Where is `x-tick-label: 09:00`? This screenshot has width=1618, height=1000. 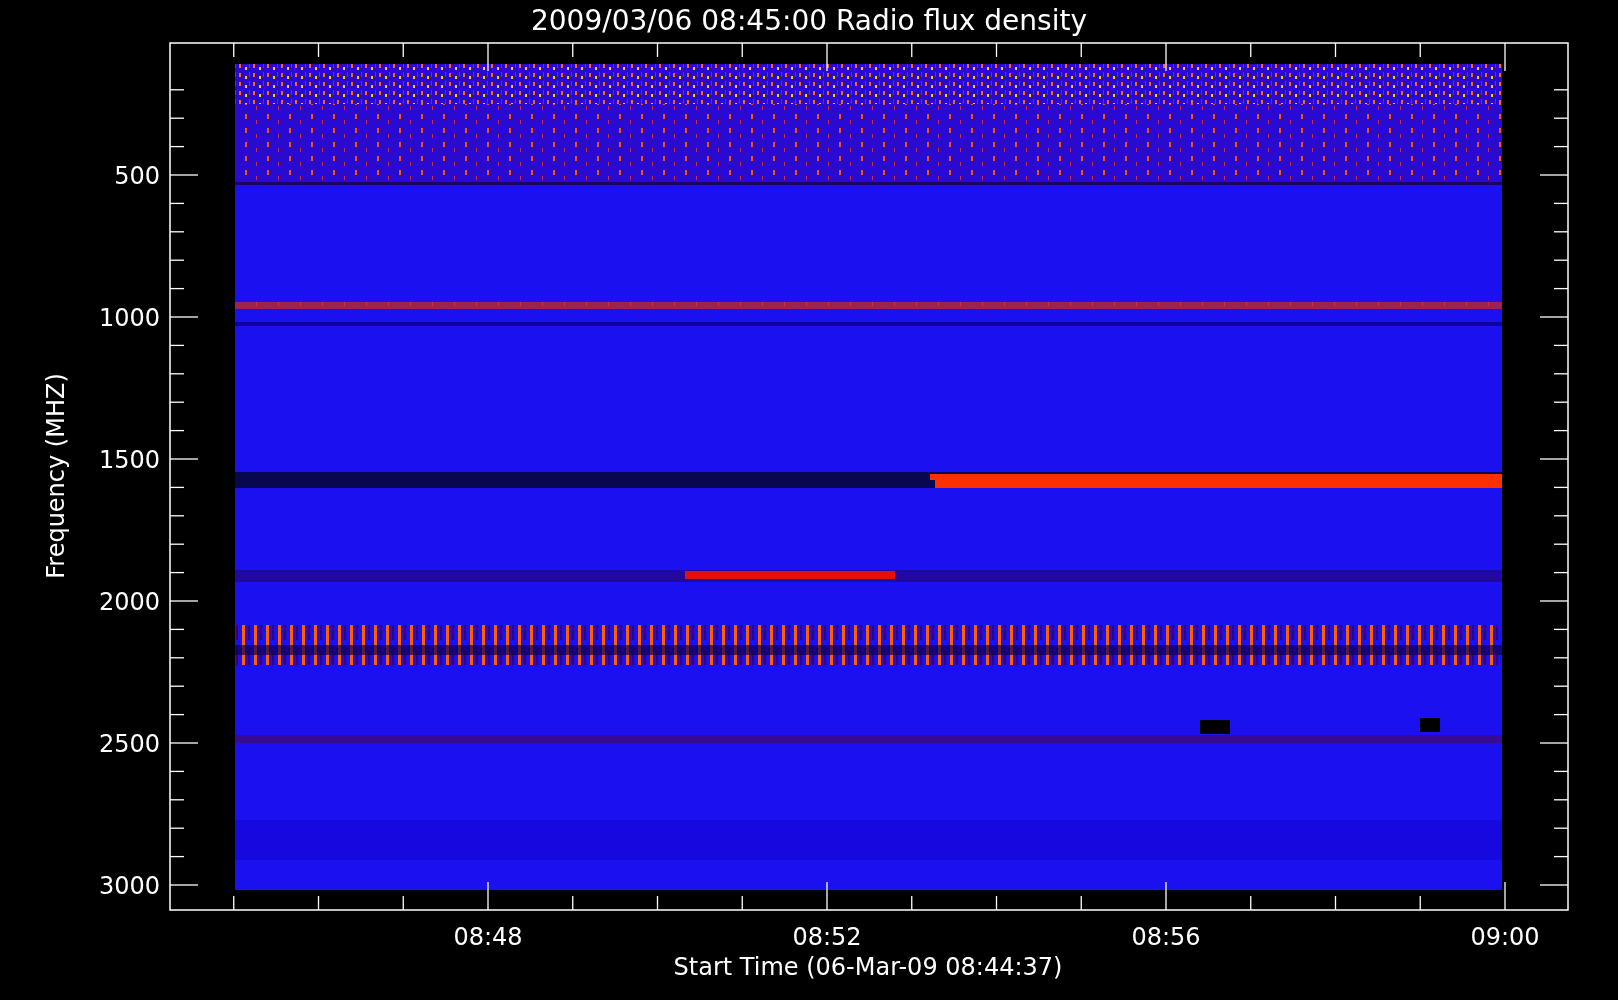
x-tick-label: 09:00 is located at coordinates (1505, 937).